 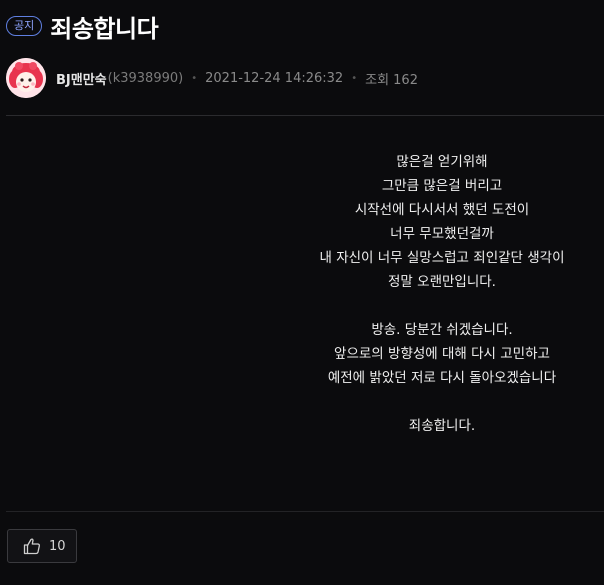 What do you see at coordinates (442, 282) in the screenshot?
I see `body-line: 정말 오랜만입니다.` at bounding box center [442, 282].